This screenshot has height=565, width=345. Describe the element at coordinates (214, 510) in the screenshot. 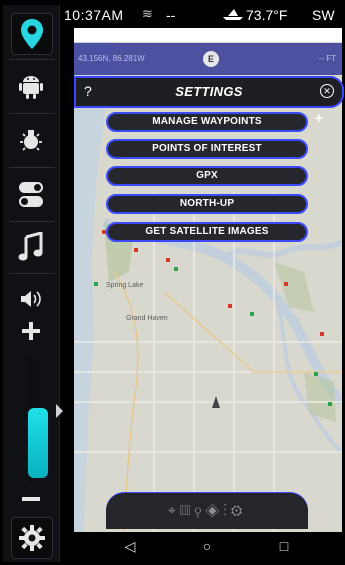

I see `layers-icon: ◈` at that location.